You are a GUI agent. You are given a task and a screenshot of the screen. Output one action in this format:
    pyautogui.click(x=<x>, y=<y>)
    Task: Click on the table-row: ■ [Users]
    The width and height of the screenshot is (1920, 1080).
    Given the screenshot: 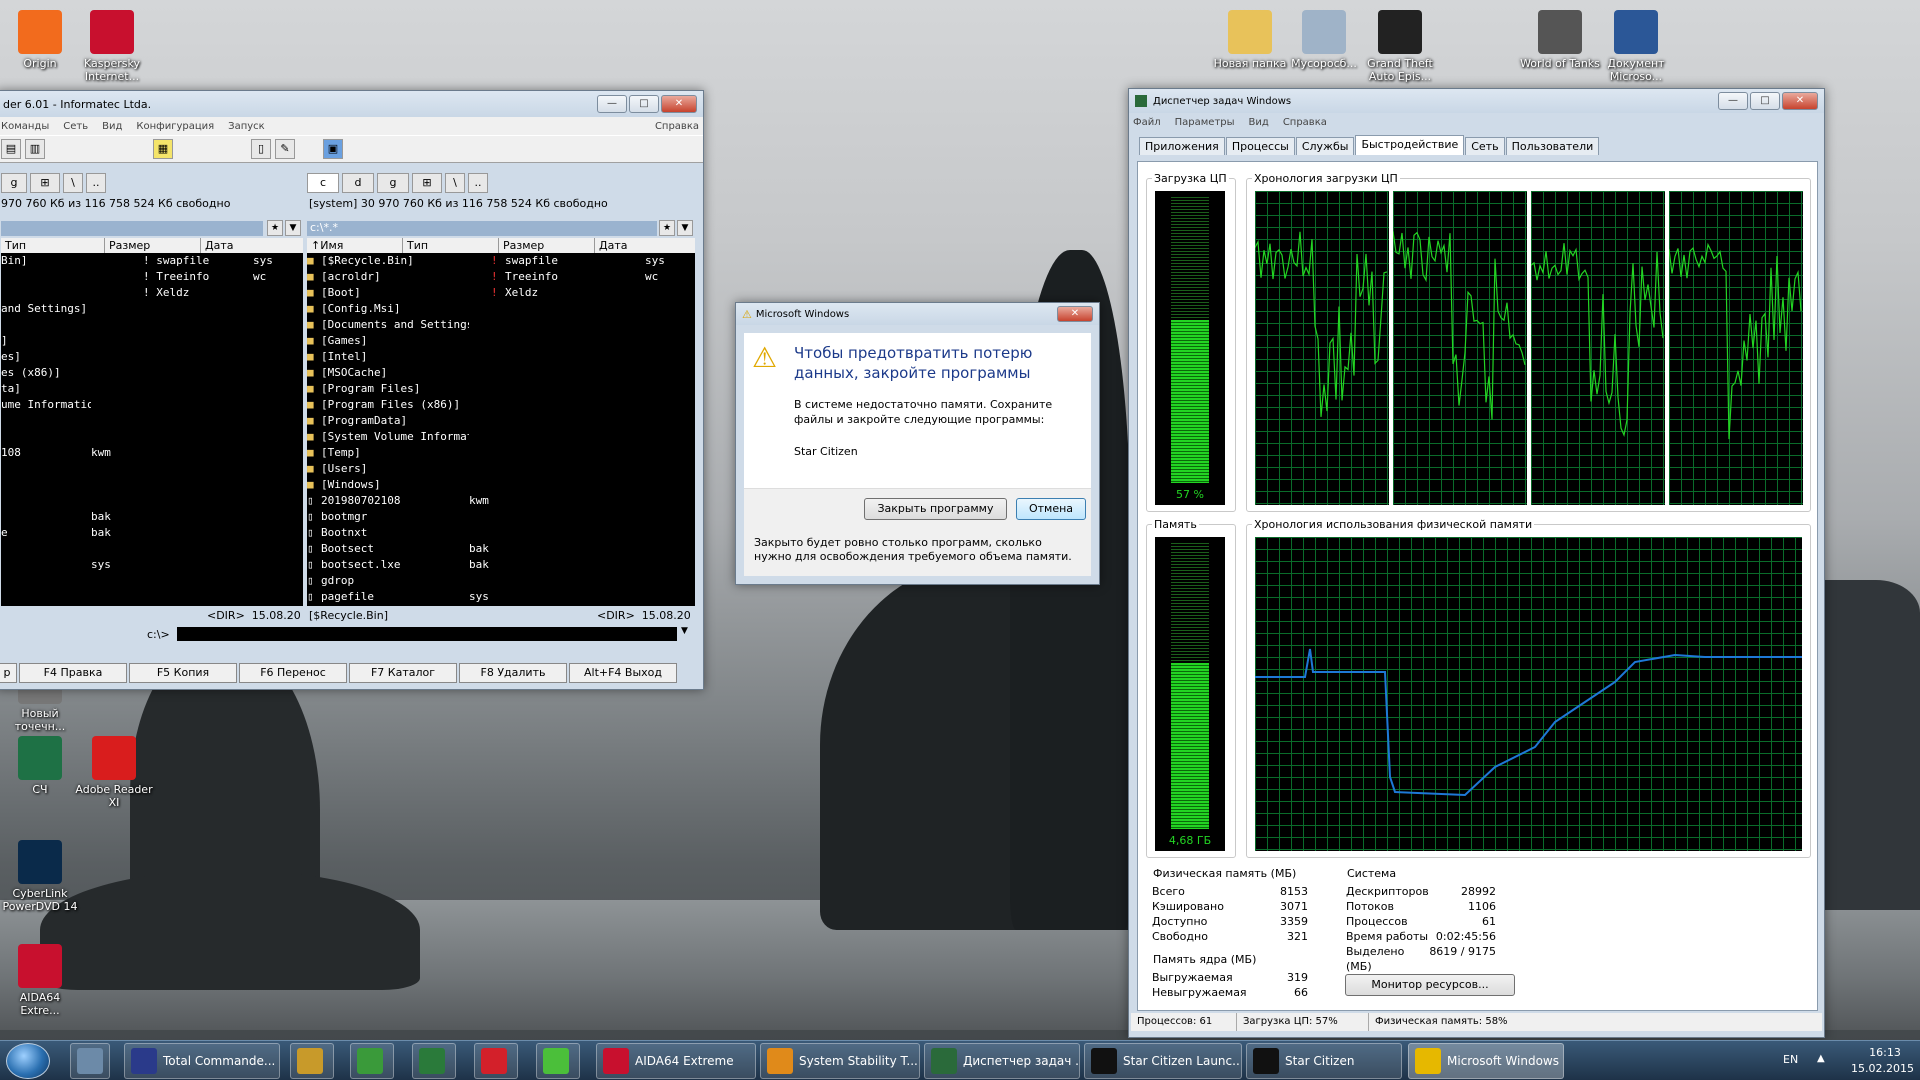 What is the action you would take?
    pyautogui.click(x=501, y=469)
    